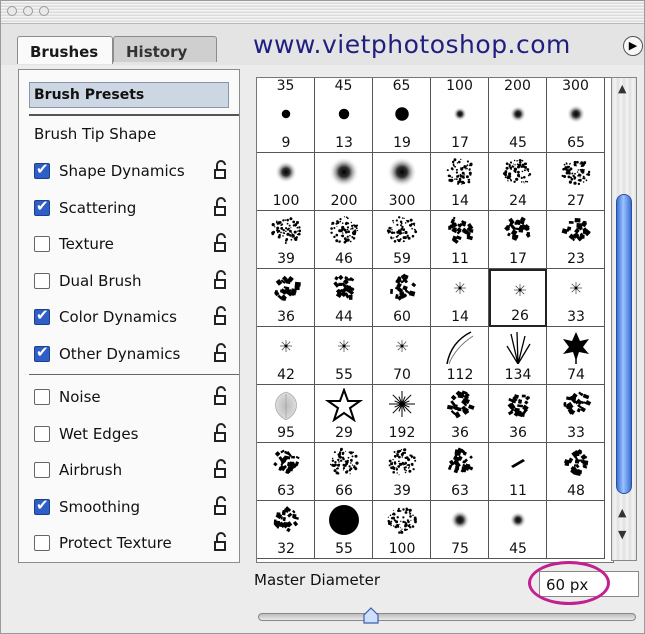 Image resolution: width=645 pixels, height=634 pixels. What do you see at coordinates (576, 356) in the screenshot?
I see `brush-tile: 74` at bounding box center [576, 356].